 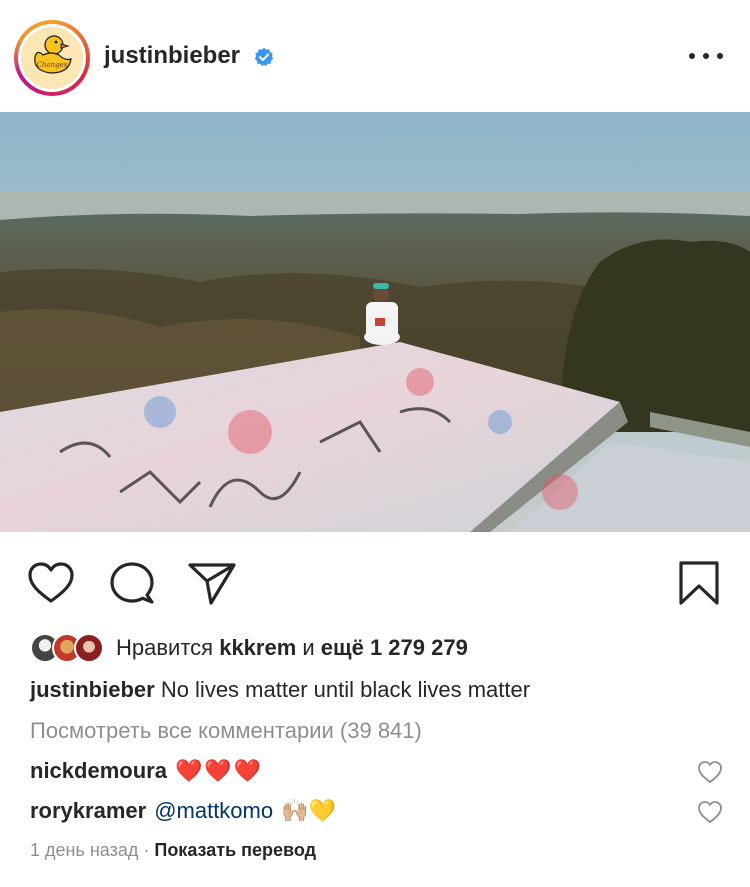 I want to click on comment-mention: @mattkomo, so click(x=213, y=811).